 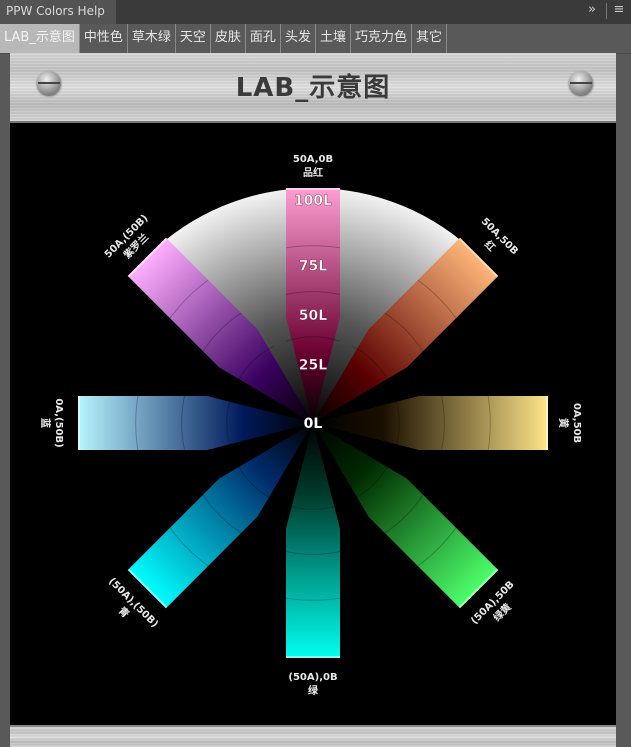 I want to click on arm-label-magenta: 50A,0B品红, so click(x=313, y=166).